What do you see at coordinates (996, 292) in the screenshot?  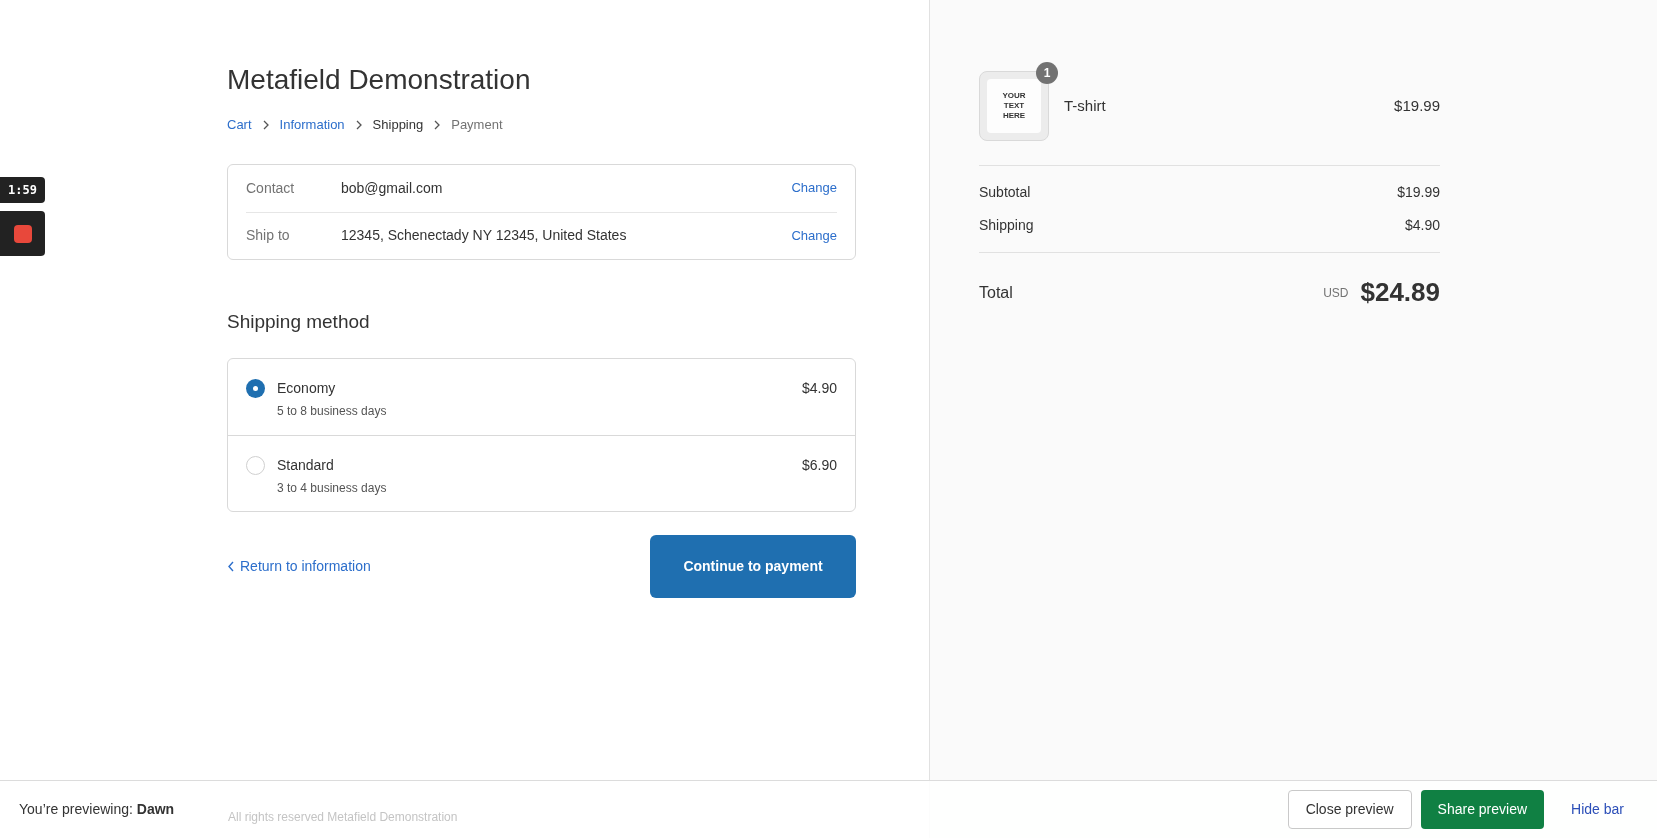 I see `total-label: Total` at bounding box center [996, 292].